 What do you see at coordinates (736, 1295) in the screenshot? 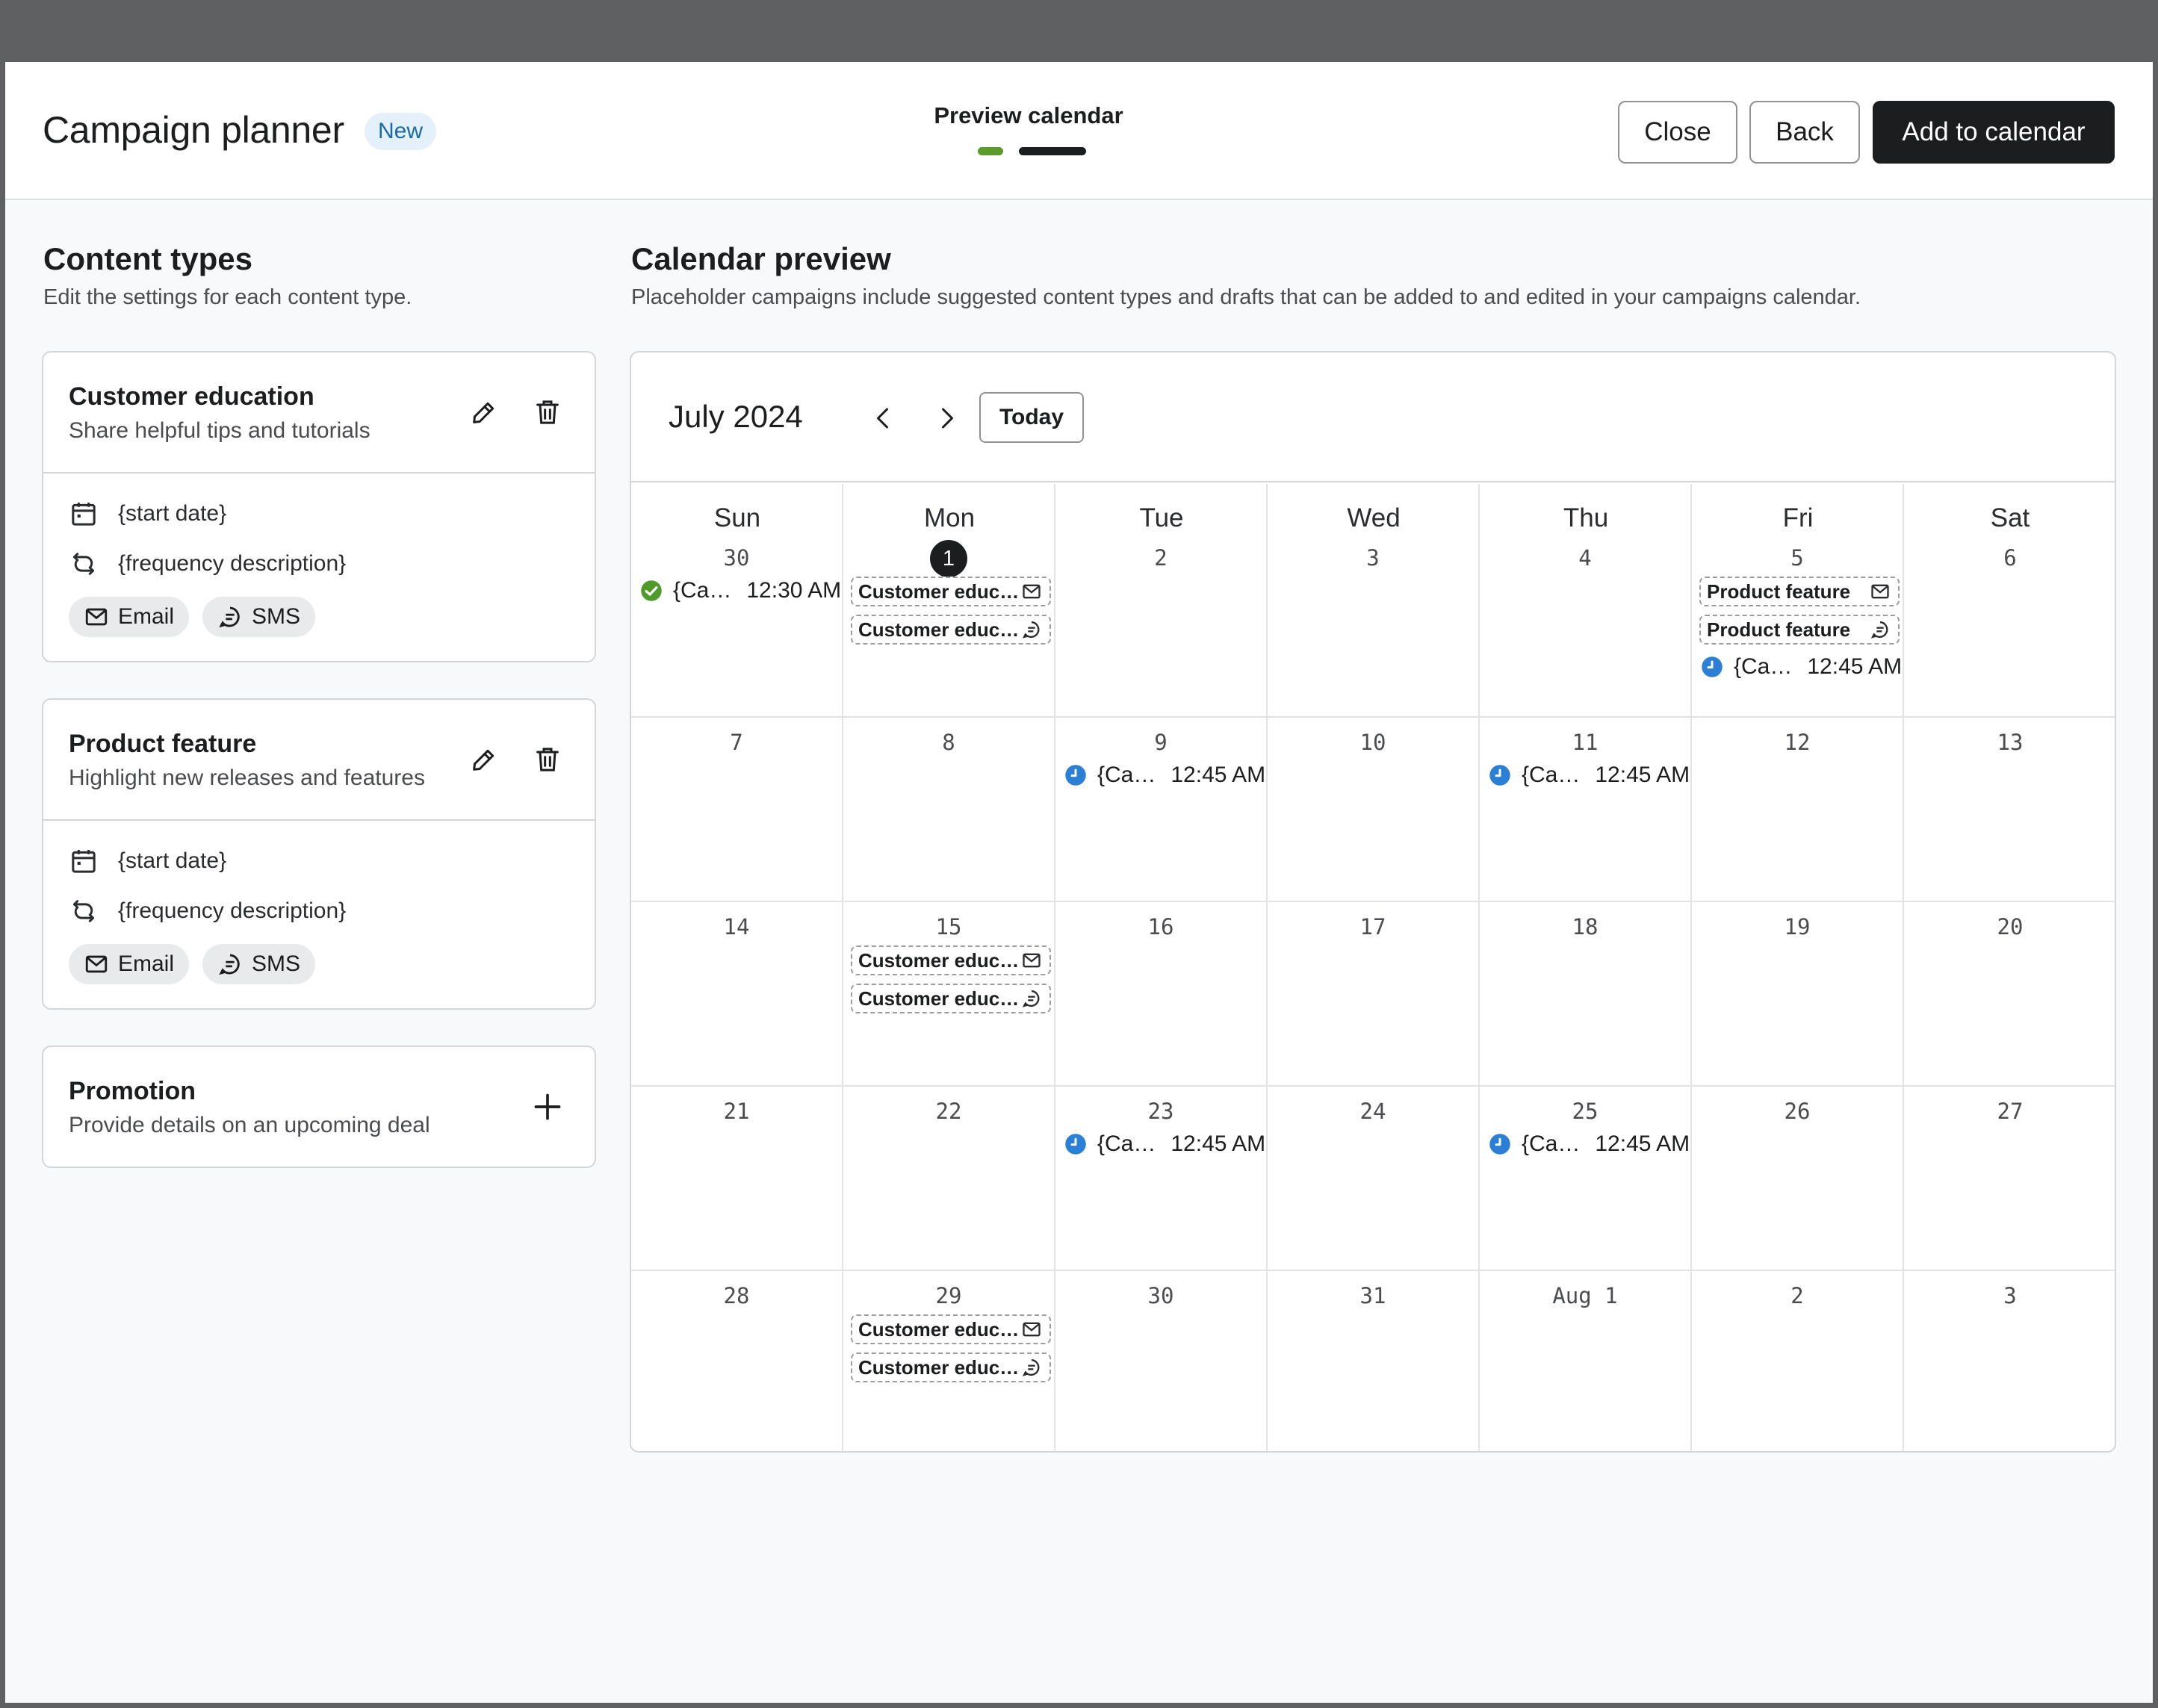
I see `day-number: 28` at bounding box center [736, 1295].